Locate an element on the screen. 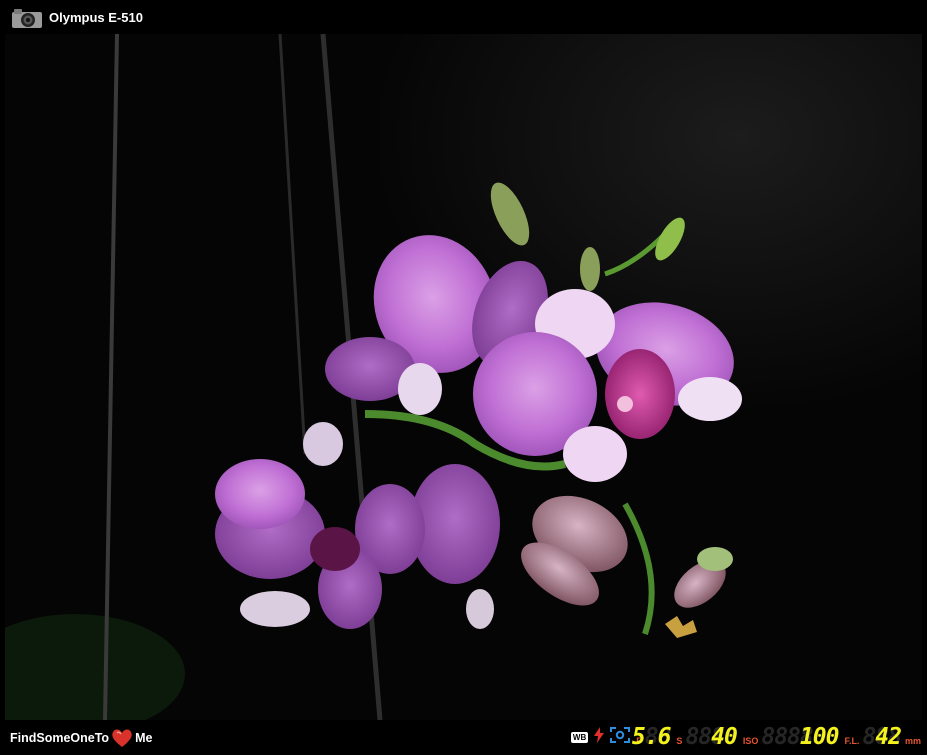  iso-label: ISO is located at coordinates (750, 741).